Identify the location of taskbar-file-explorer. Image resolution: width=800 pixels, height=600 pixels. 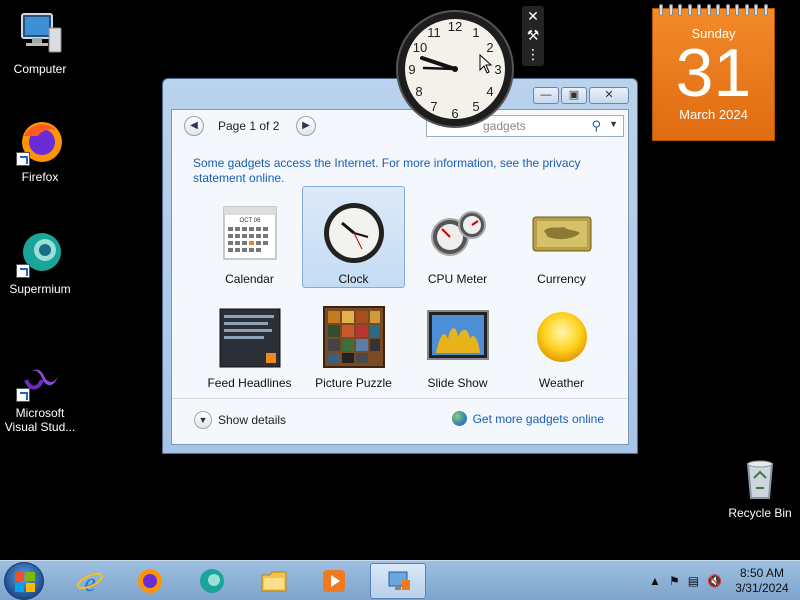
(274, 581).